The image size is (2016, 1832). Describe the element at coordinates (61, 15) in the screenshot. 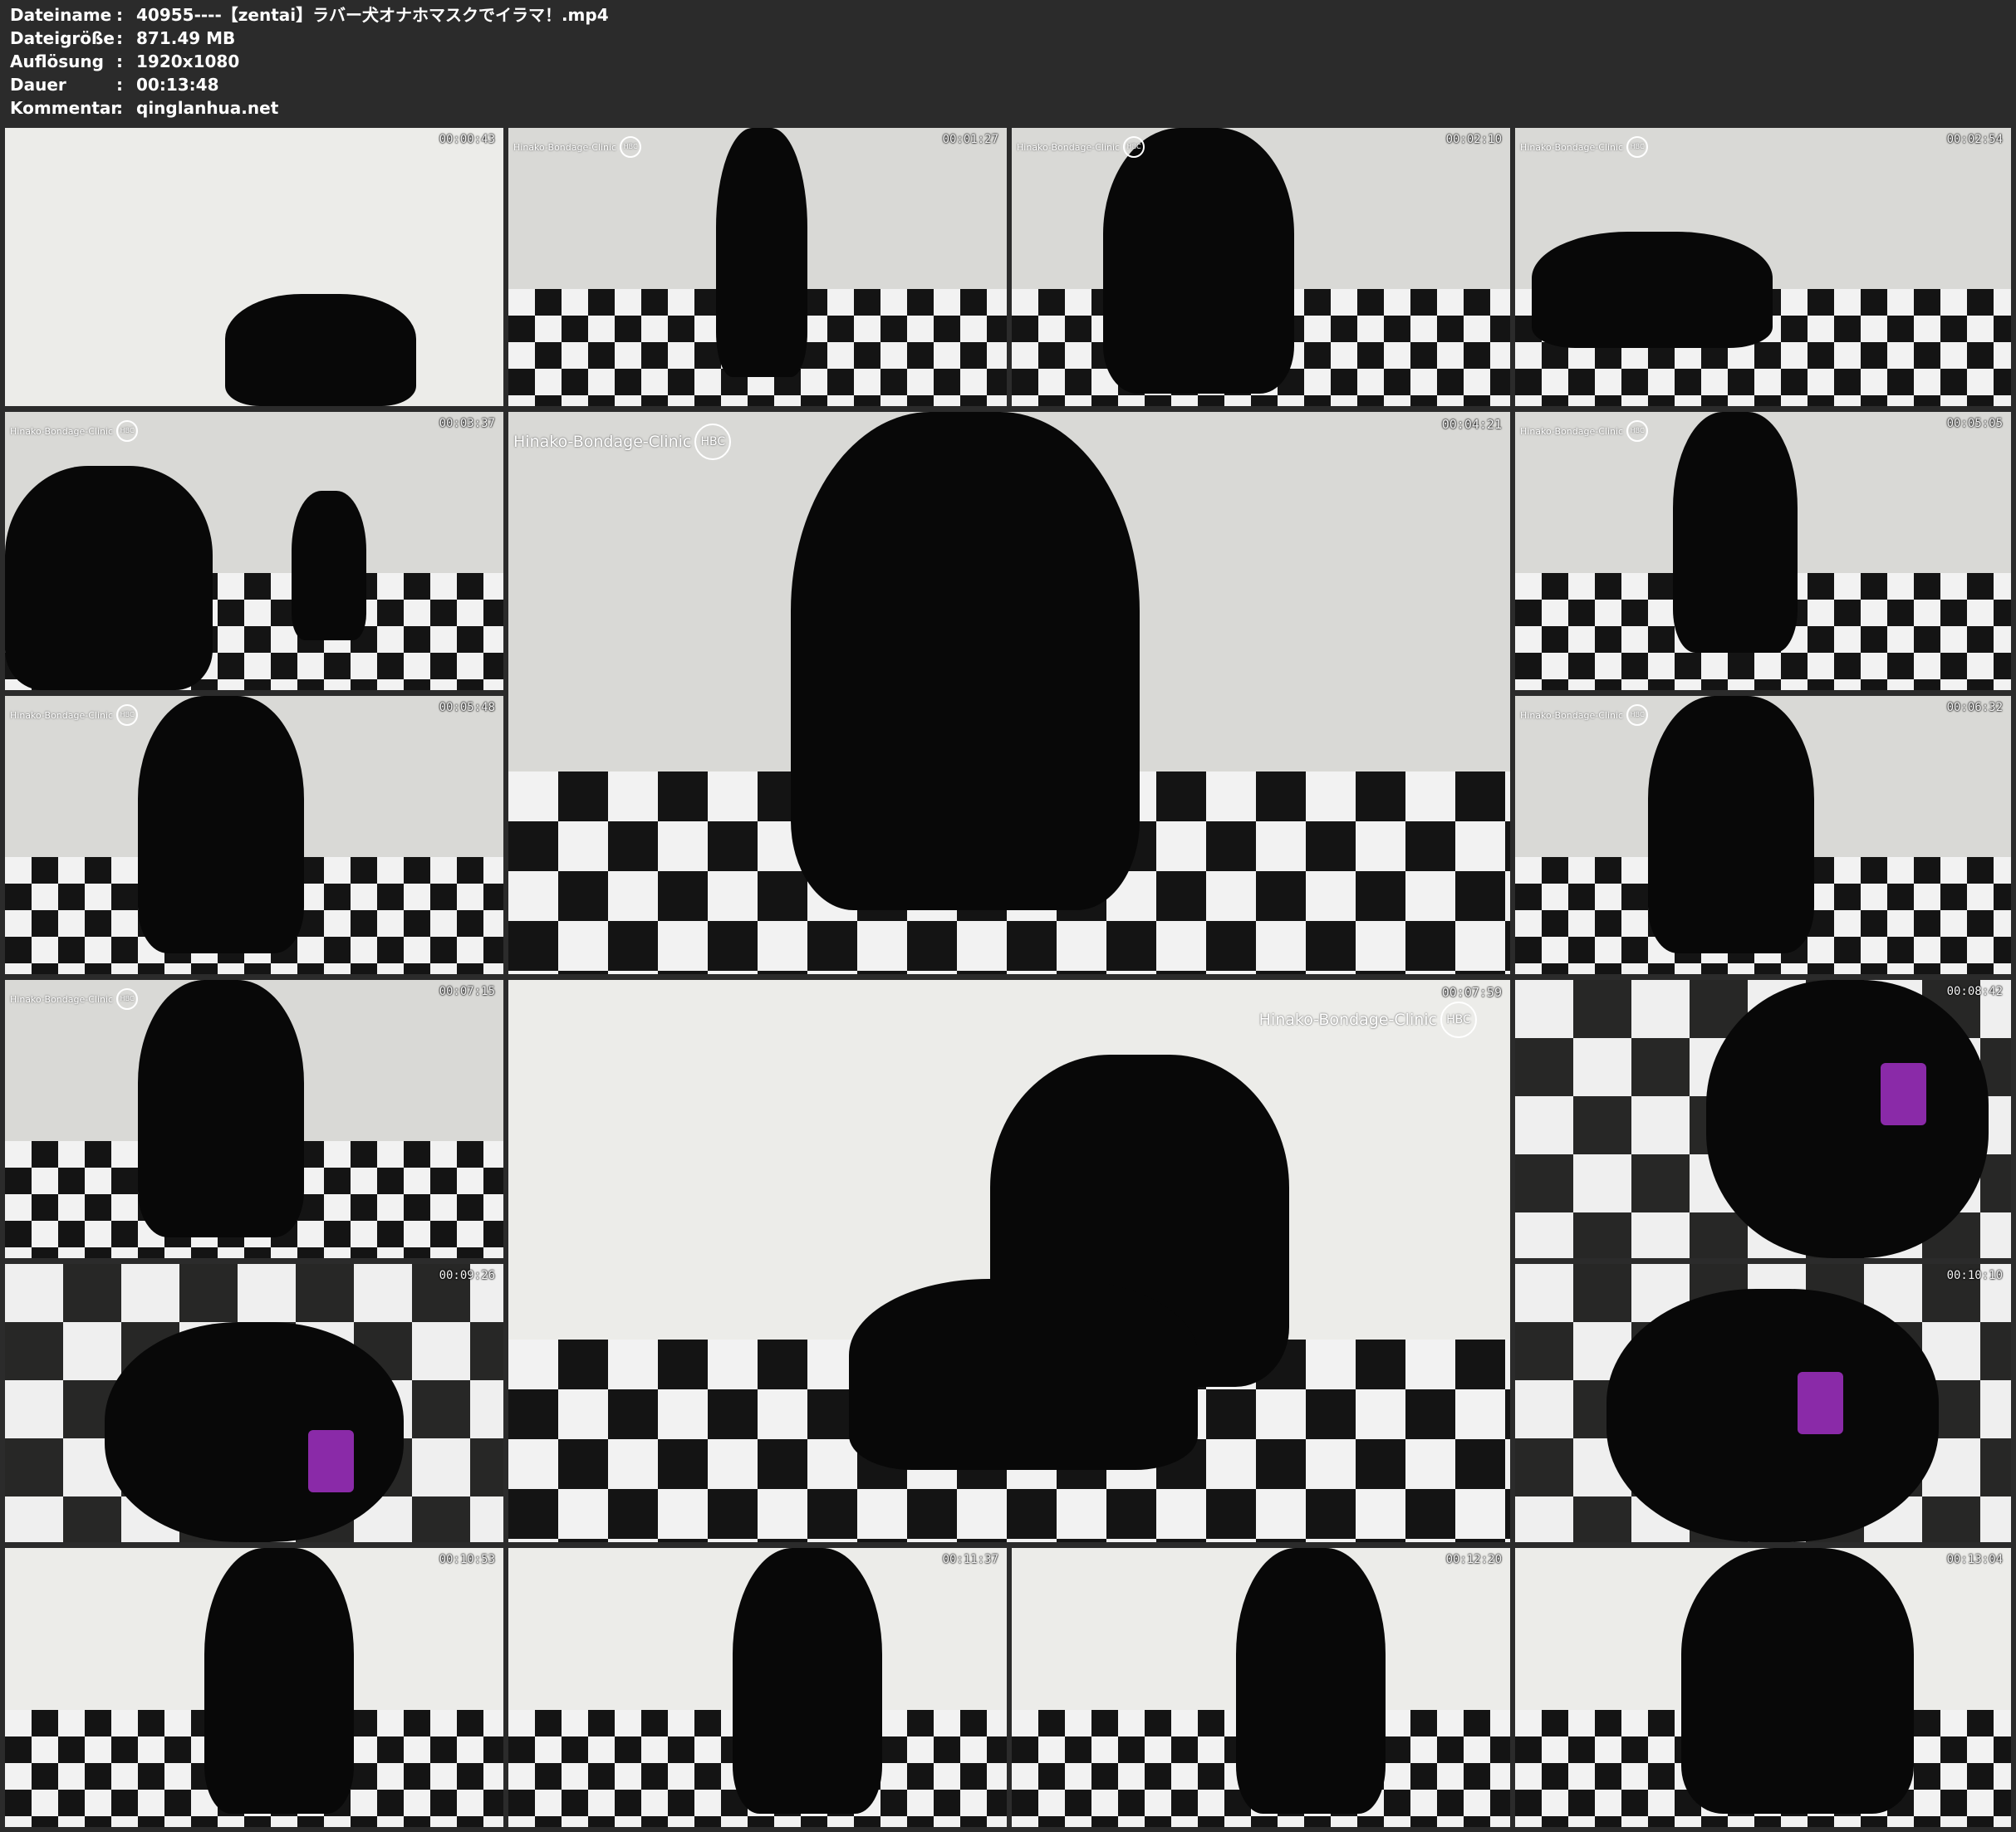

I see `file-info-label: Dateiname` at that location.